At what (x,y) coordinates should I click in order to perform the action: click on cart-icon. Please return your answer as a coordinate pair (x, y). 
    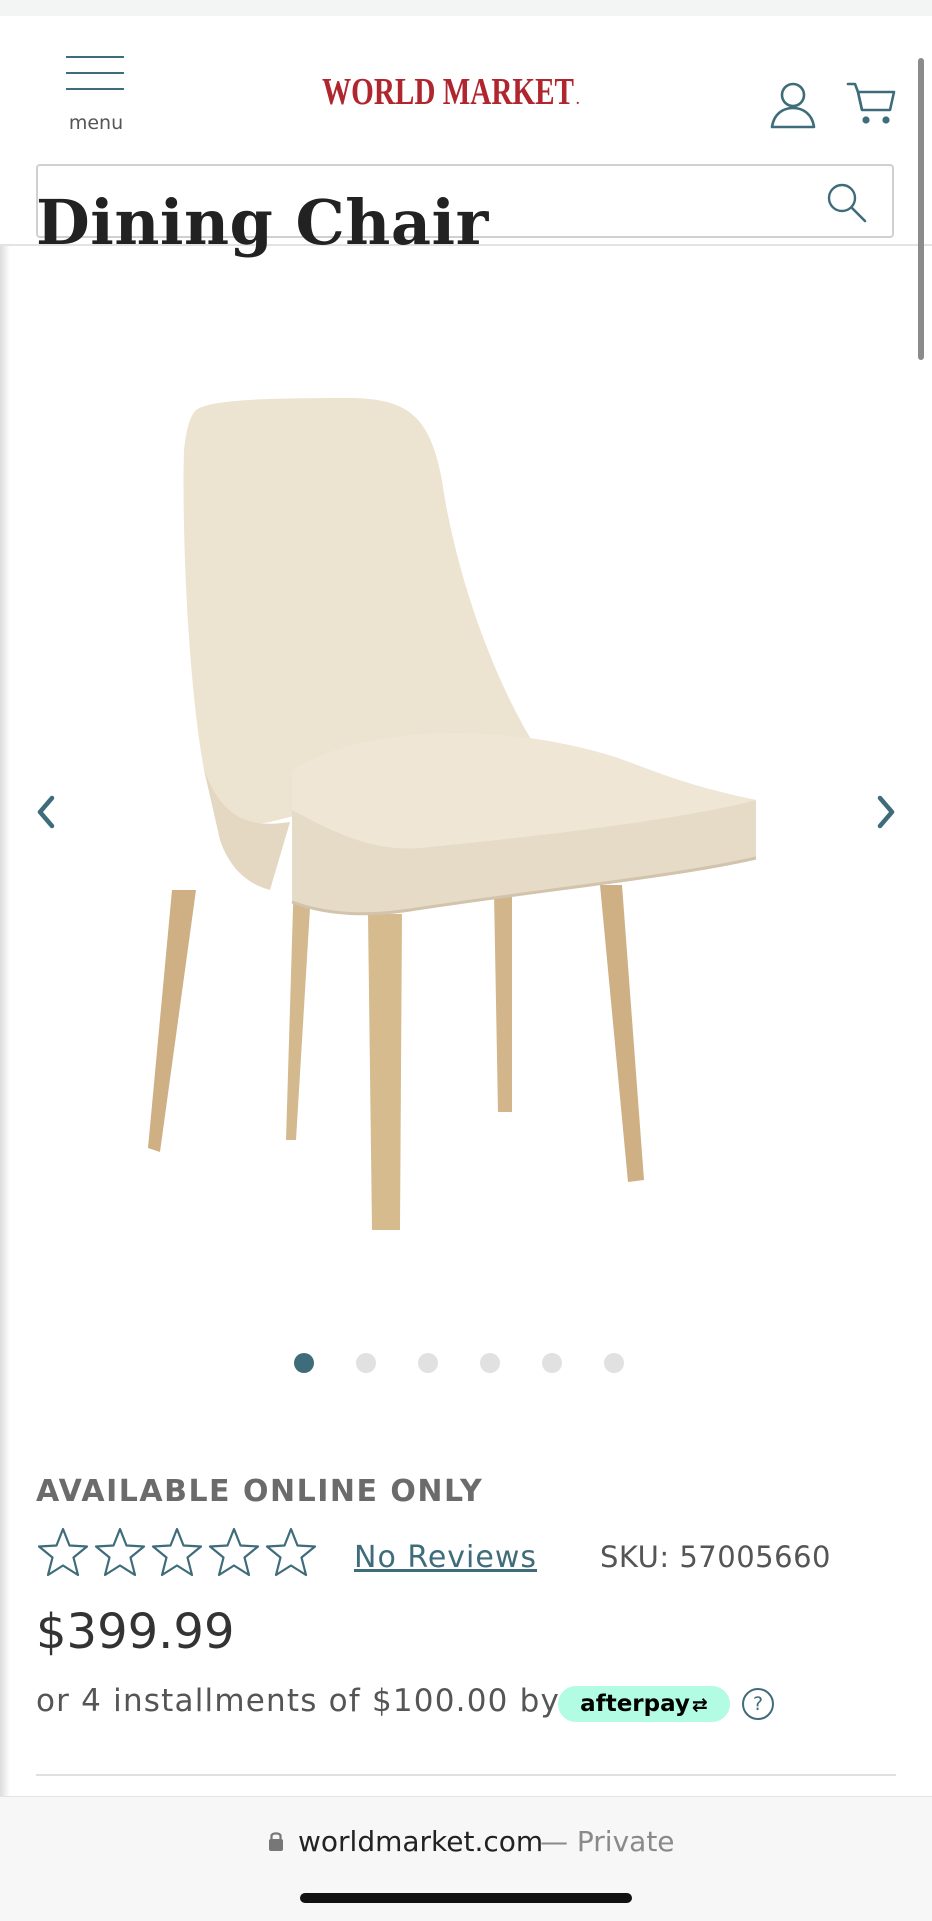
    Looking at the image, I should click on (872, 104).